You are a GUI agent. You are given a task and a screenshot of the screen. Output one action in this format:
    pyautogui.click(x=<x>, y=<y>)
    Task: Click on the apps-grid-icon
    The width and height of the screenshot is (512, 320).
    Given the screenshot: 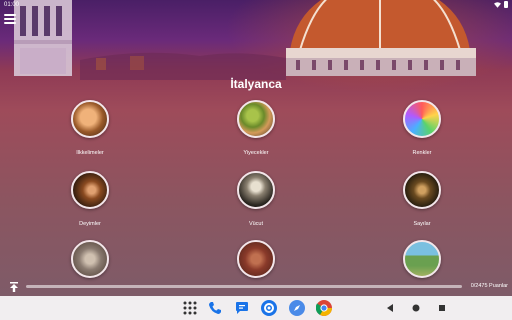 What is the action you would take?
    pyautogui.click(x=190, y=308)
    